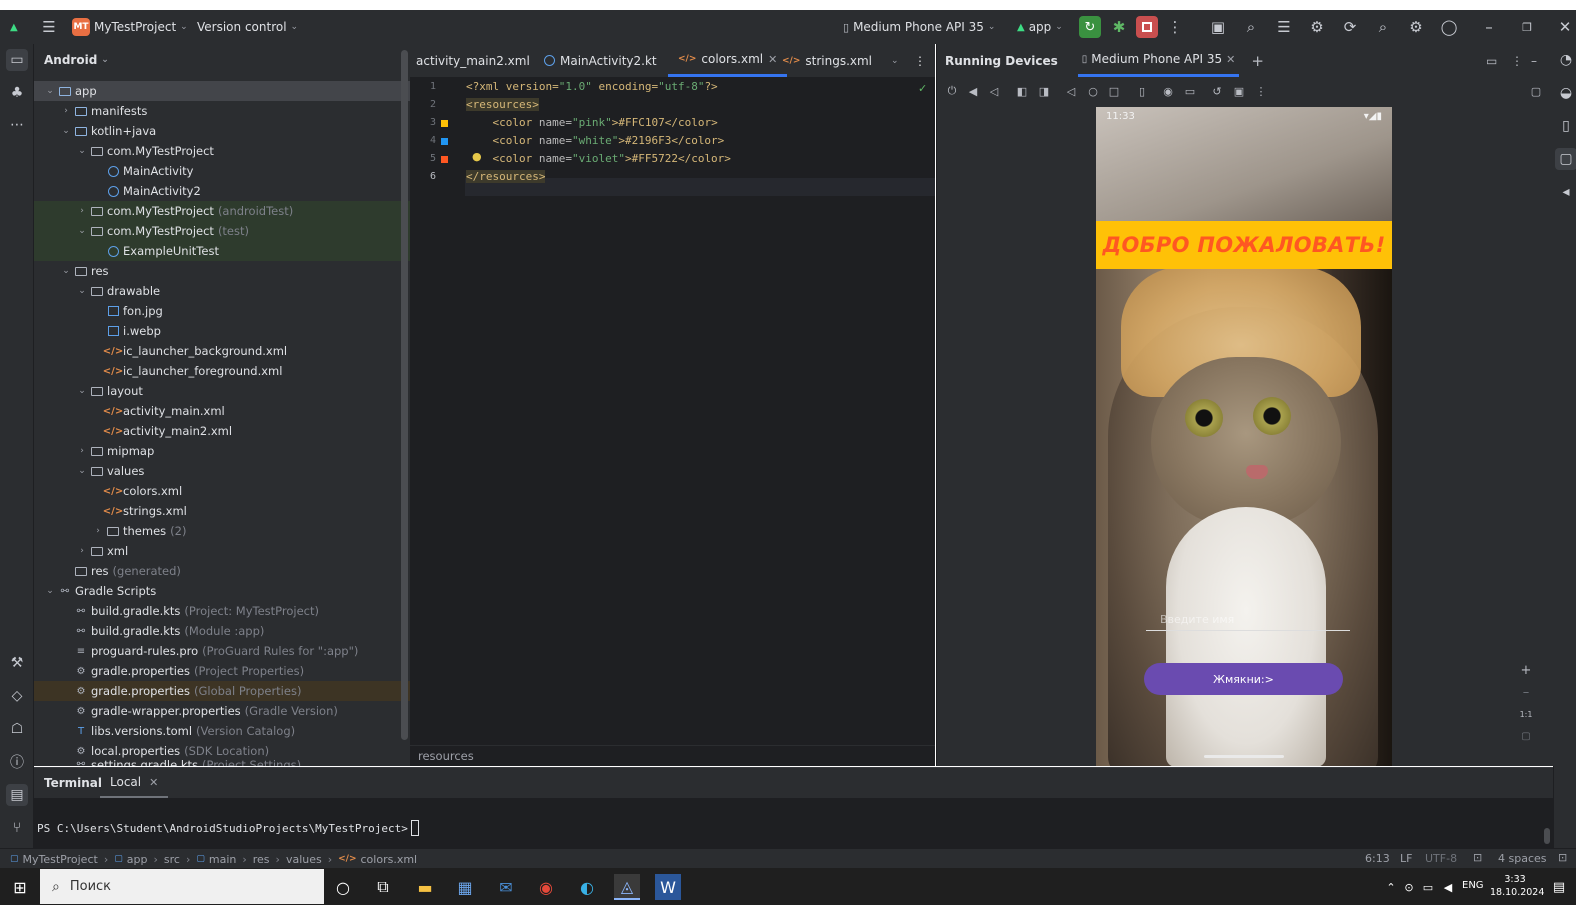  Describe the element at coordinates (1248, 618) in the screenshot. I see `name-input: Введите имя` at that location.